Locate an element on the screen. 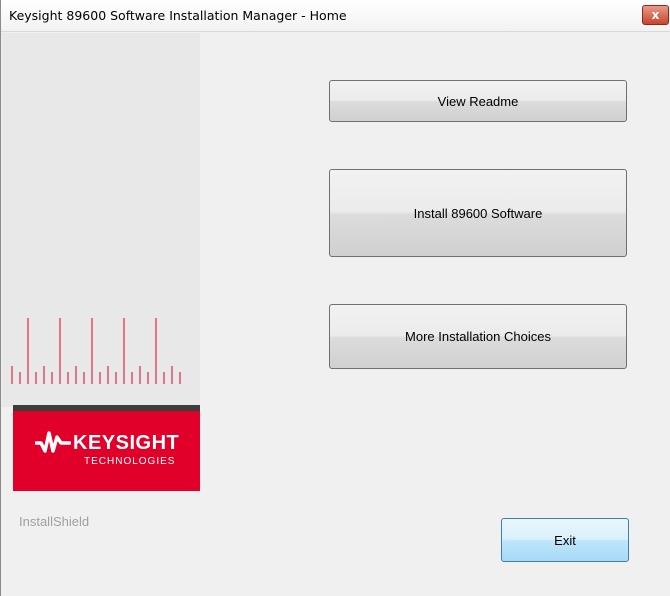 The height and width of the screenshot is (596, 670). keysight-logo-box: KEYSIGHT TECHNOLOGIES is located at coordinates (106, 451).